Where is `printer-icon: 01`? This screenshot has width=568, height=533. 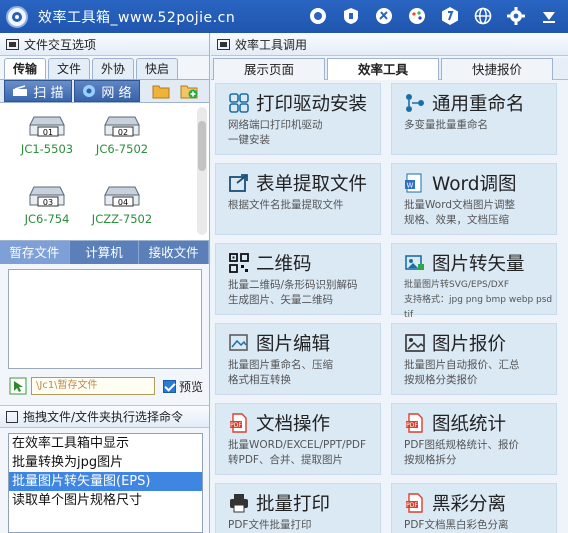 printer-icon: 01 is located at coordinates (47, 125).